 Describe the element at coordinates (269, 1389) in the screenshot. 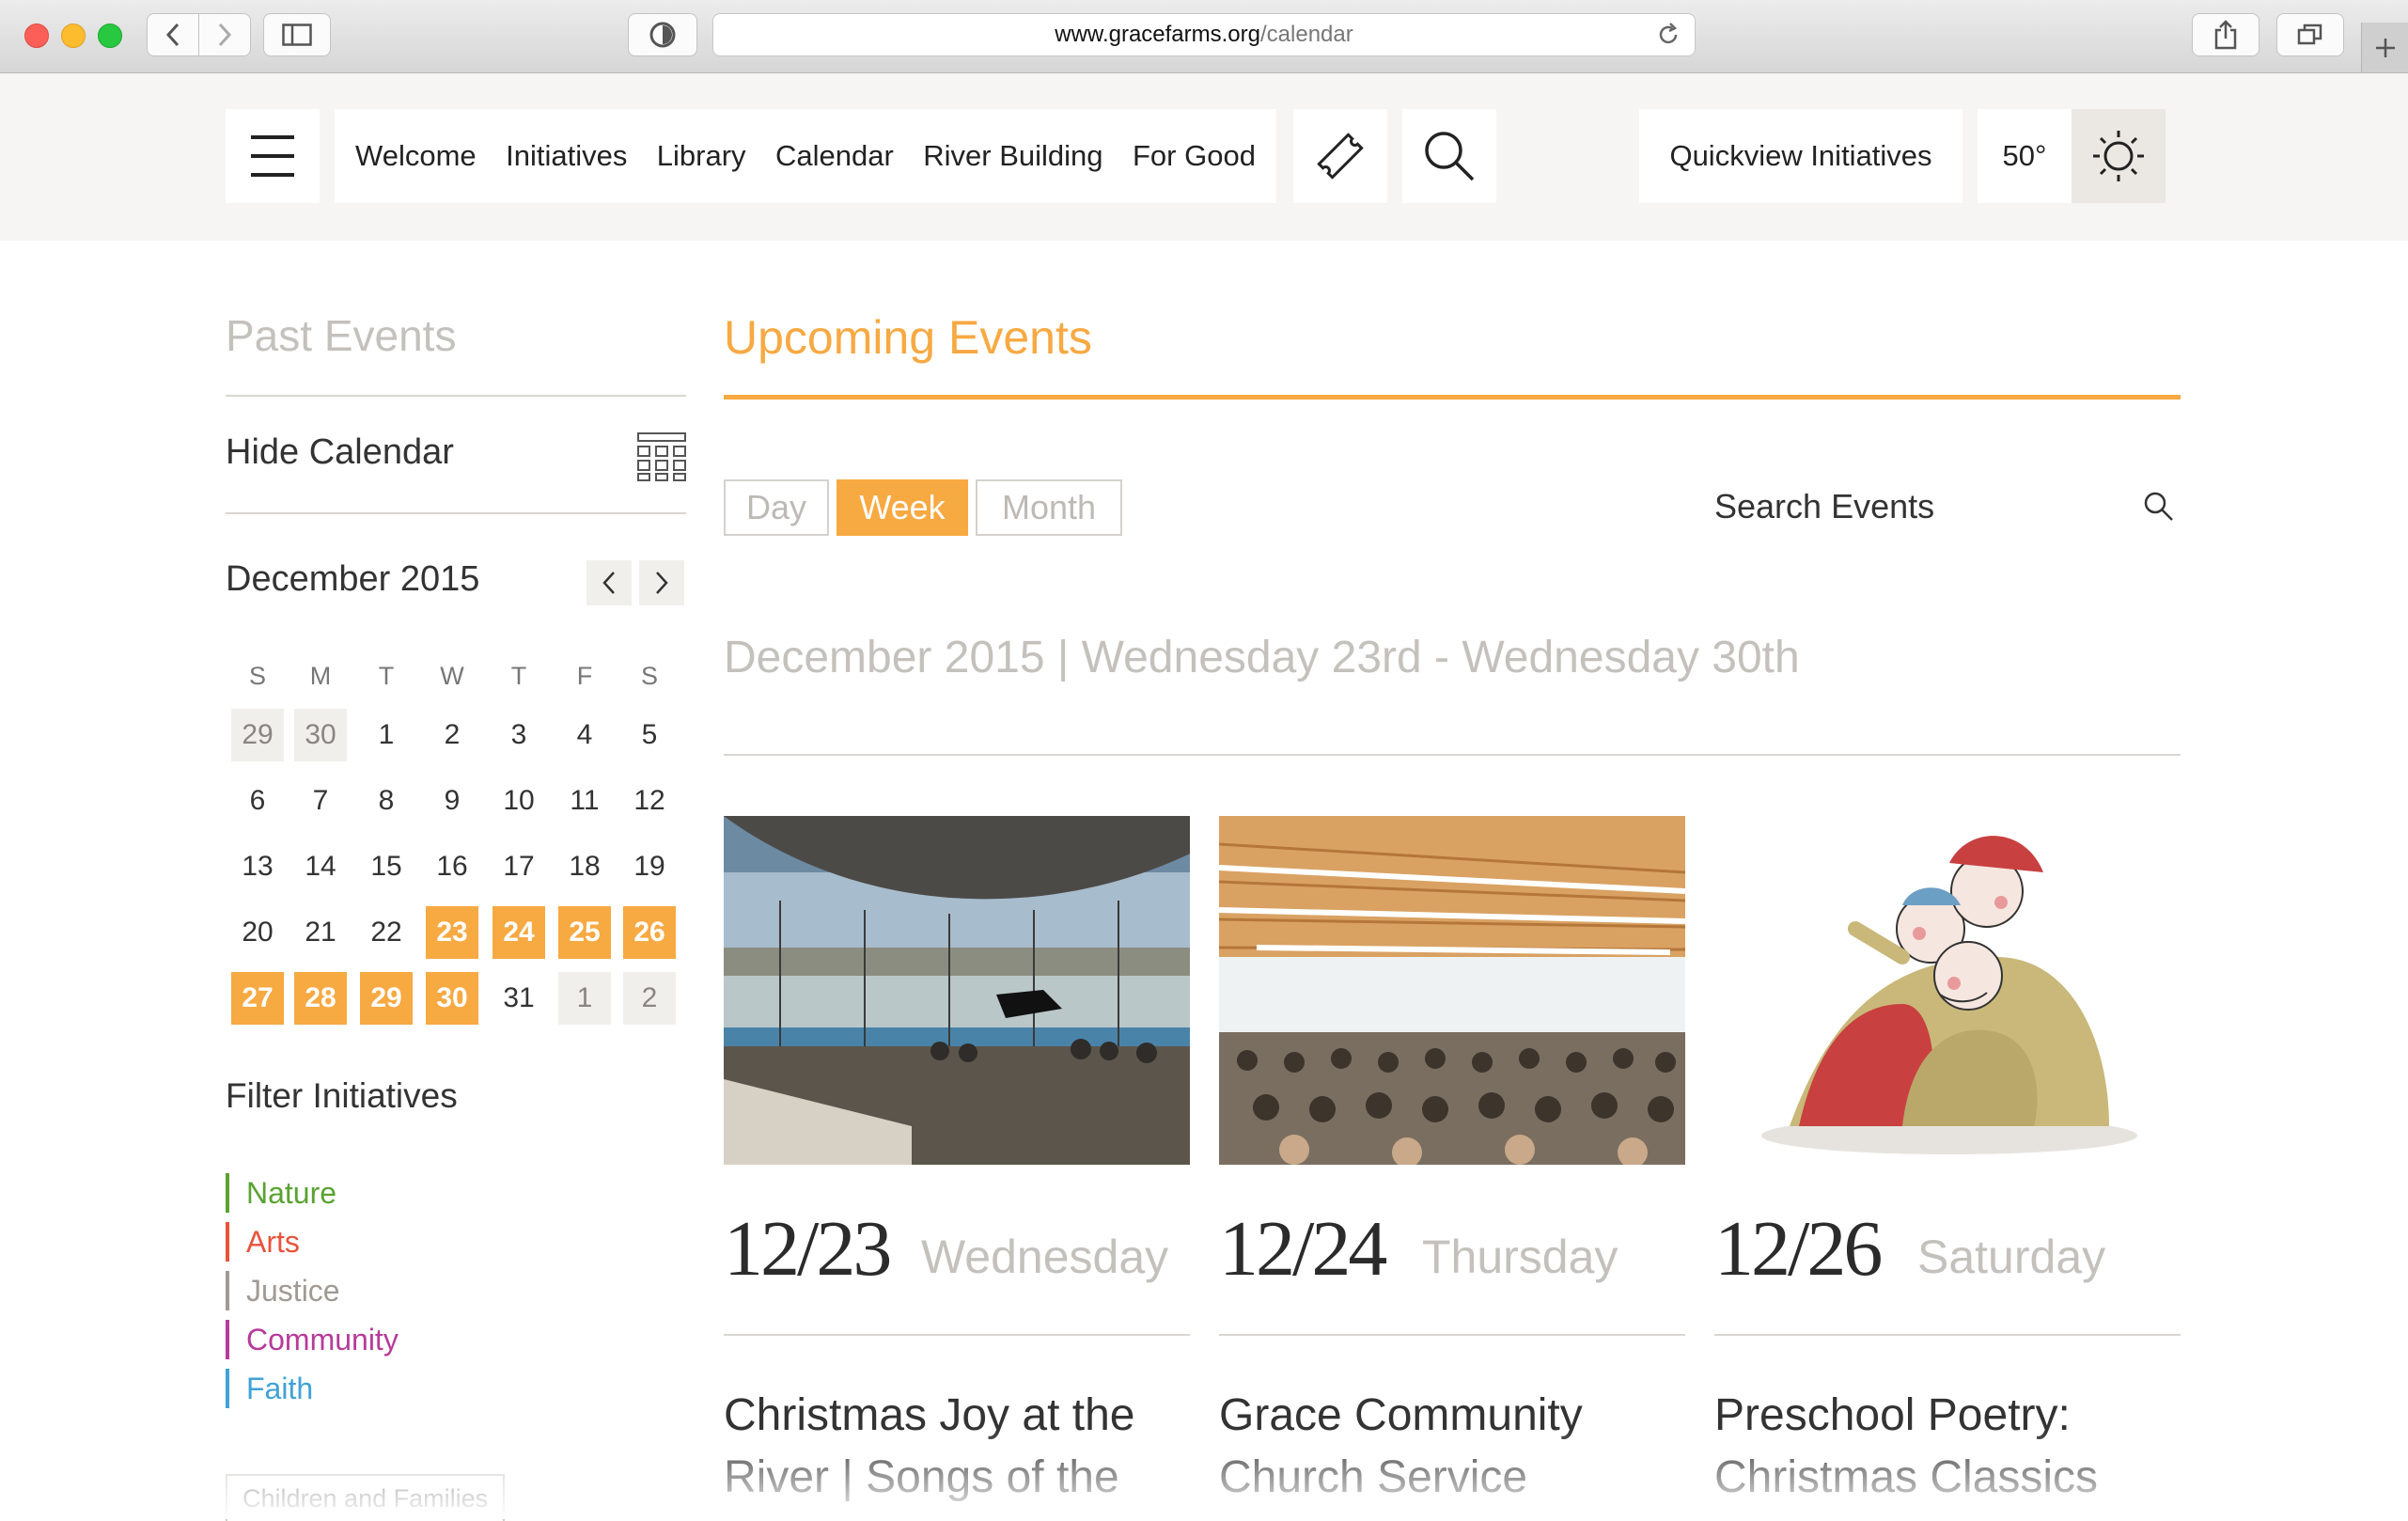

I see `filter-faith: Faith` at that location.